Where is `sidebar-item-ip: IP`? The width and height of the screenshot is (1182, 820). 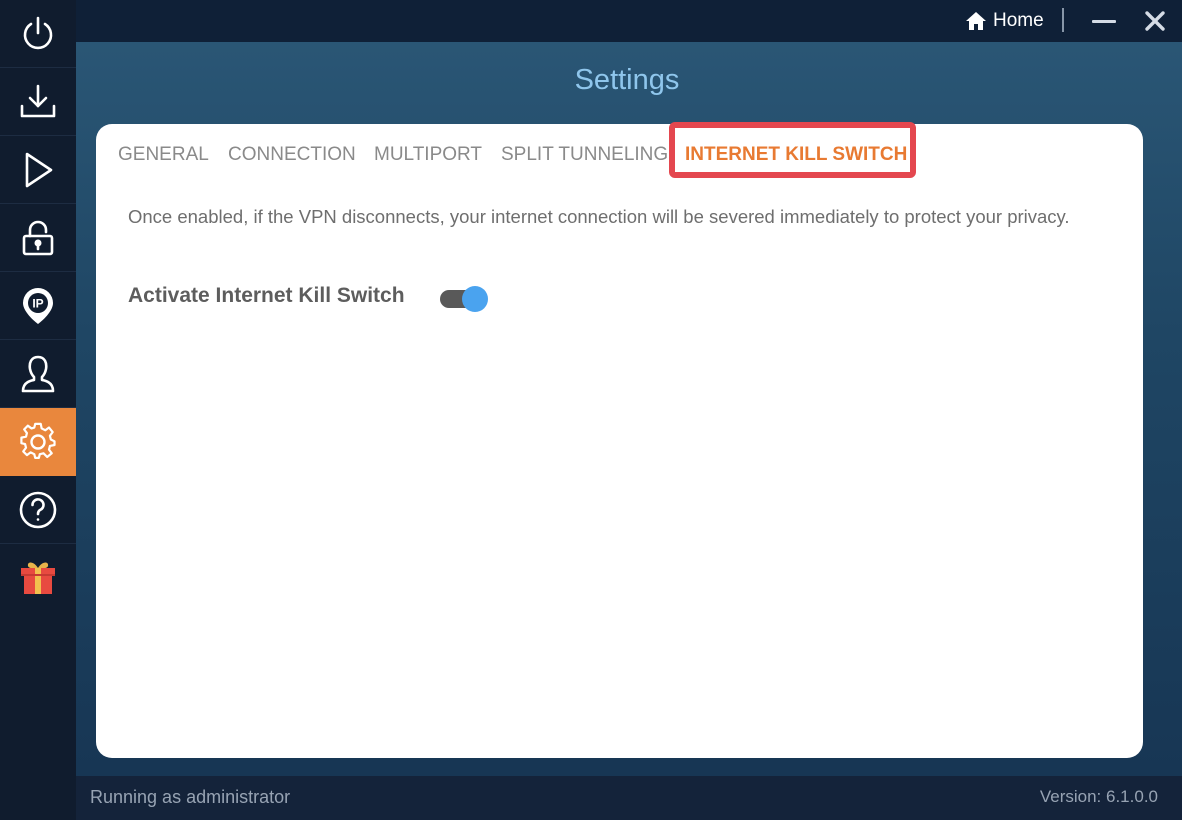 sidebar-item-ip: IP is located at coordinates (38, 306).